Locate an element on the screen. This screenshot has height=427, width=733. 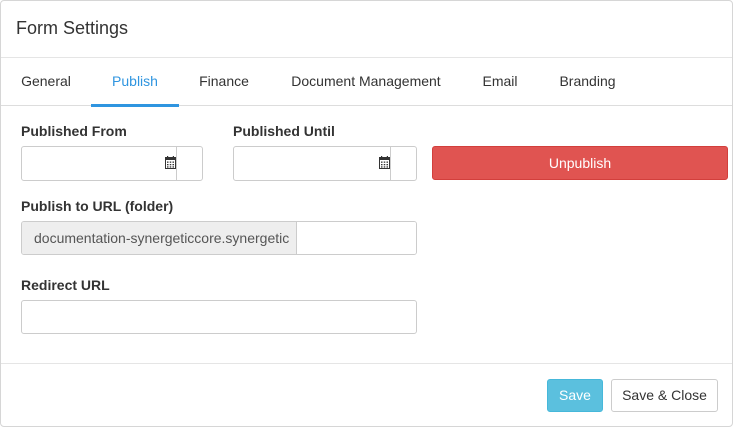
published-from-label: Published From is located at coordinates (74, 131).